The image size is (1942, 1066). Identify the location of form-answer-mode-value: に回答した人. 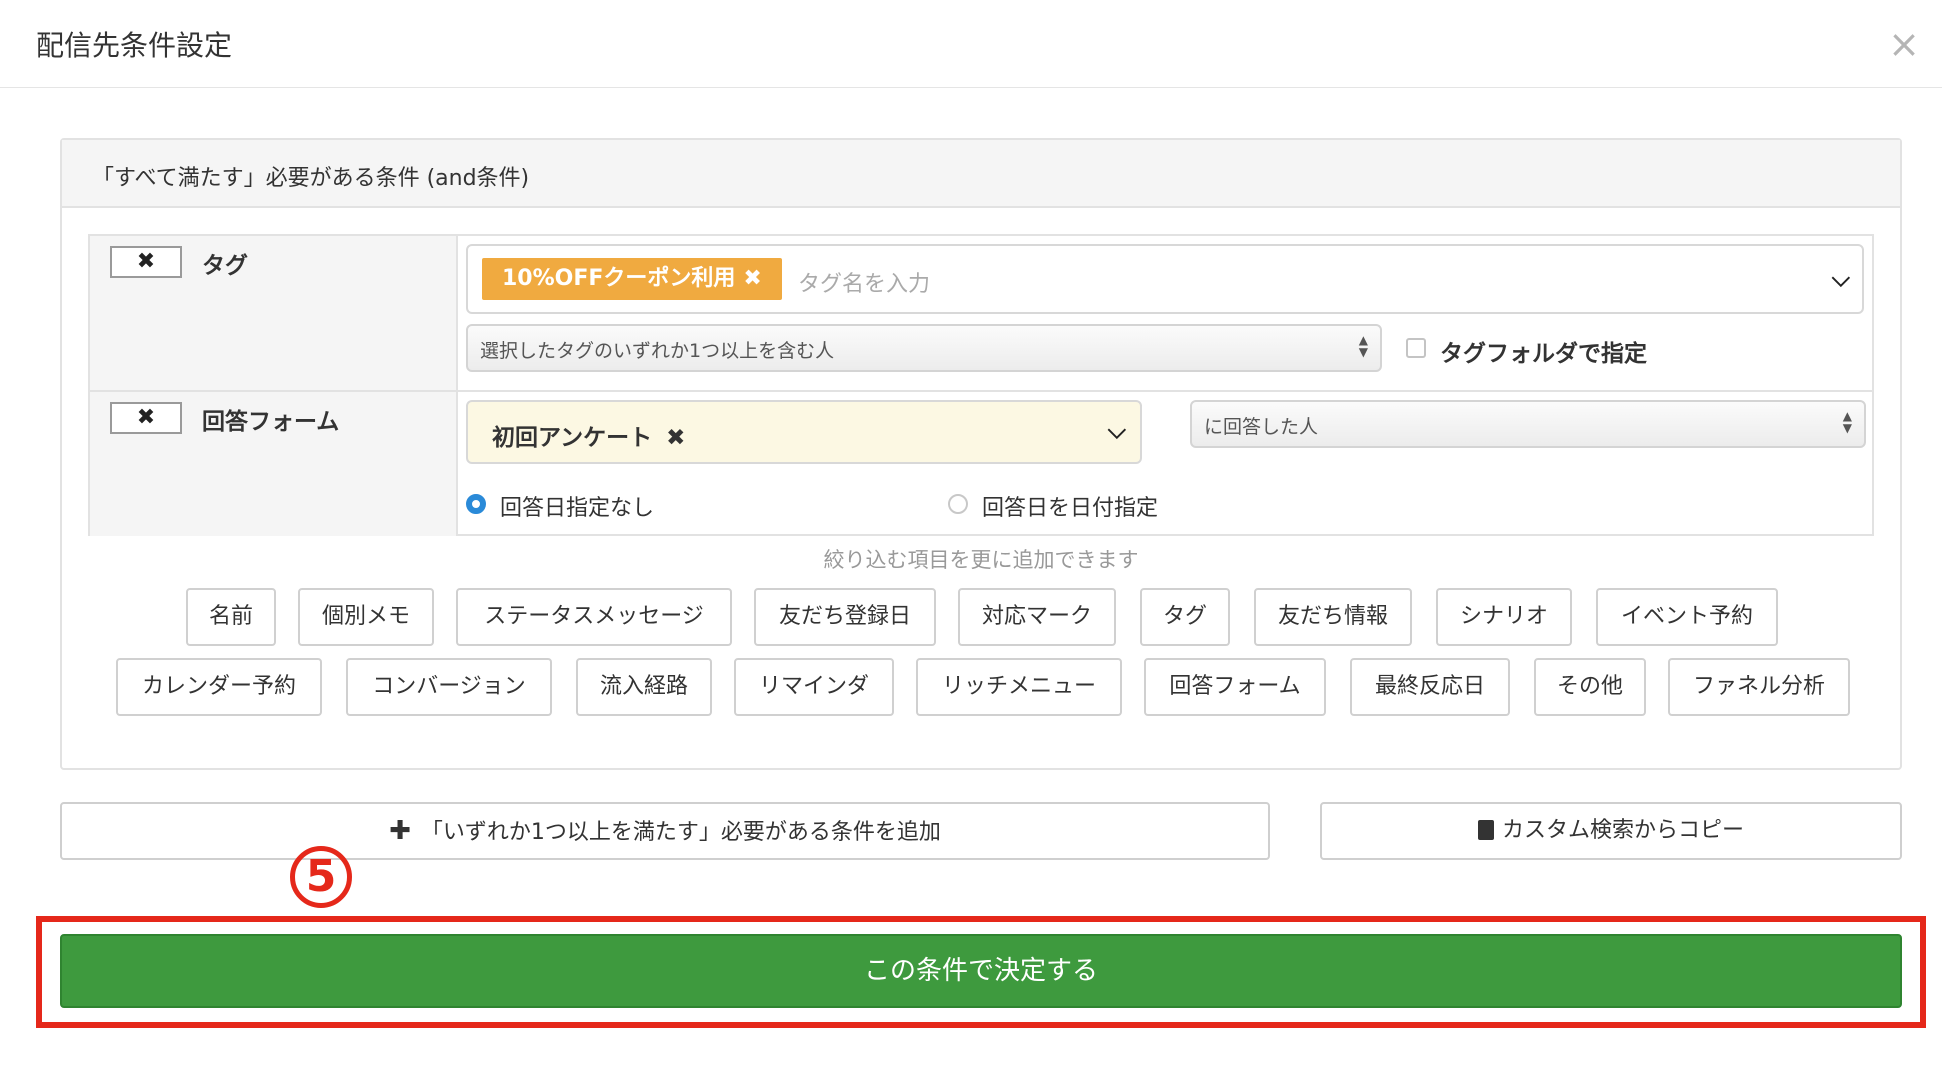
(1261, 427).